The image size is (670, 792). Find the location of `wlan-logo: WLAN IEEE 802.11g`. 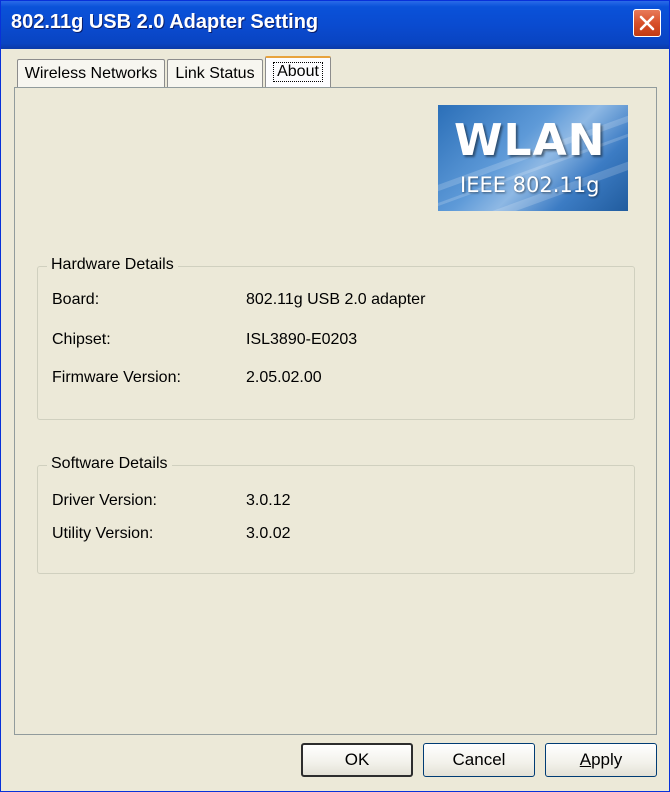

wlan-logo: WLAN IEEE 802.11g is located at coordinates (533, 158).